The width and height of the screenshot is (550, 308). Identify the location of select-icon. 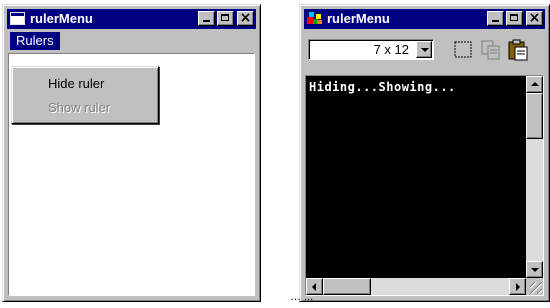
(463, 50).